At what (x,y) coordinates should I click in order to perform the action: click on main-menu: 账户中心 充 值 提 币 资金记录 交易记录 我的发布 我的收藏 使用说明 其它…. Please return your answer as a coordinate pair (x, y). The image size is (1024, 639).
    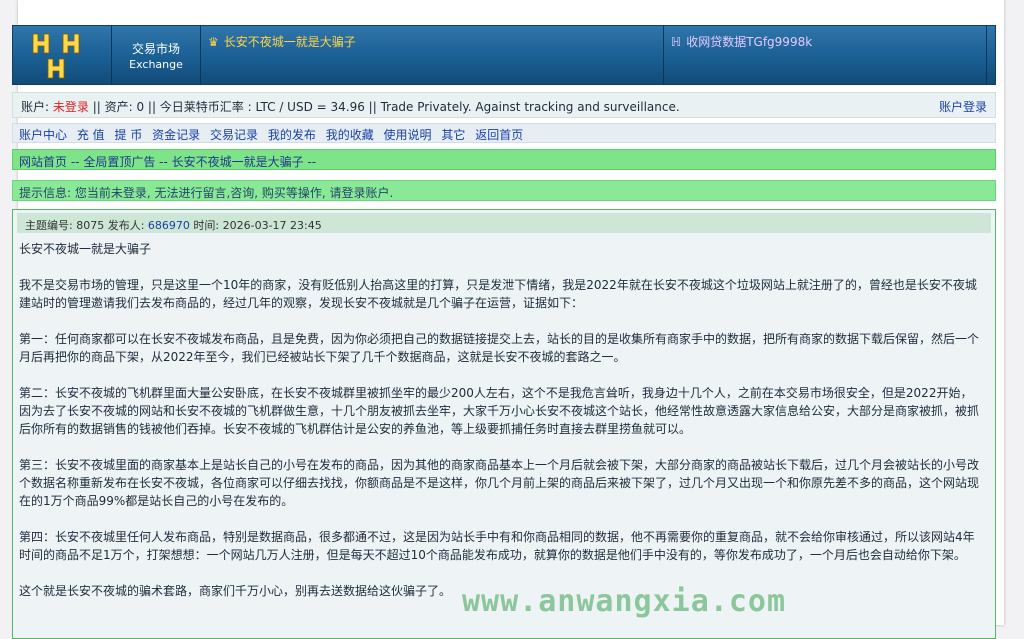
    Looking at the image, I should click on (504, 133).